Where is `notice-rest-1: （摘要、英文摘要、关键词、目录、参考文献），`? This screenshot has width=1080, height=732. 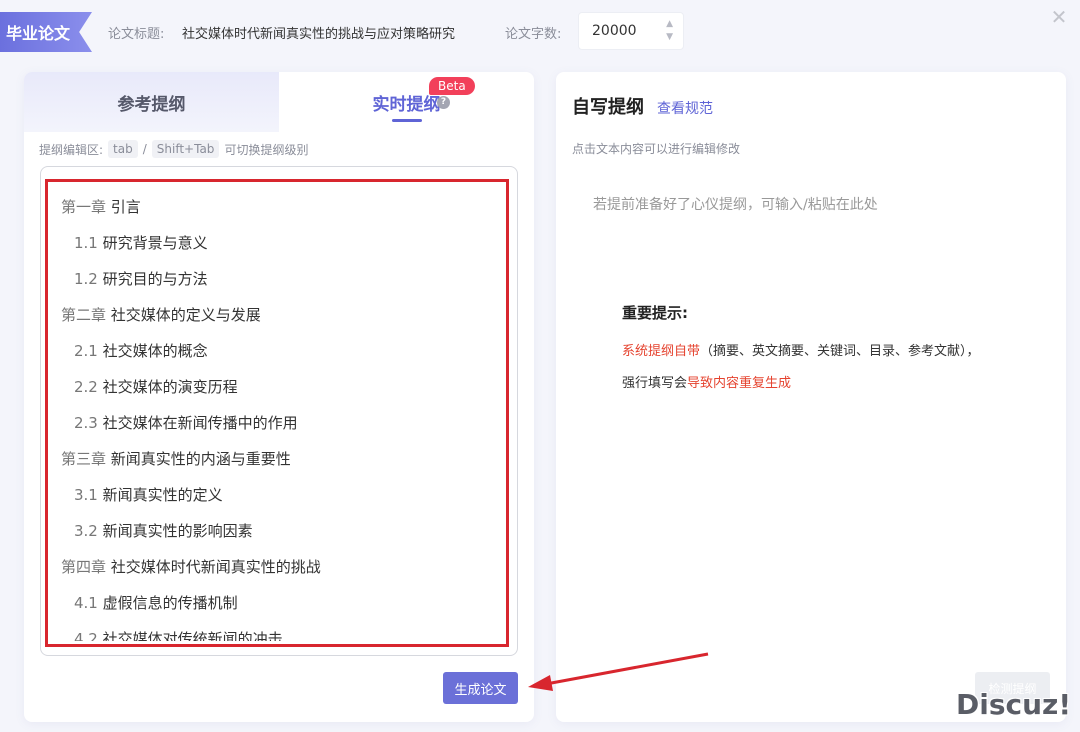
notice-rest-1: （摘要、英文摘要、关键词、目录、参考文献）， is located at coordinates (840, 351).